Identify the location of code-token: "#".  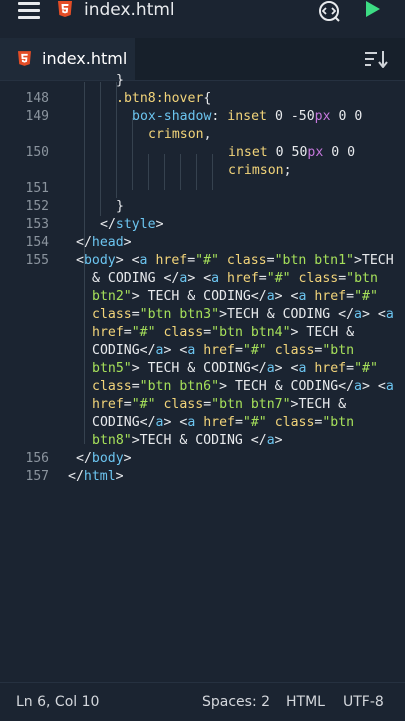
(207, 260).